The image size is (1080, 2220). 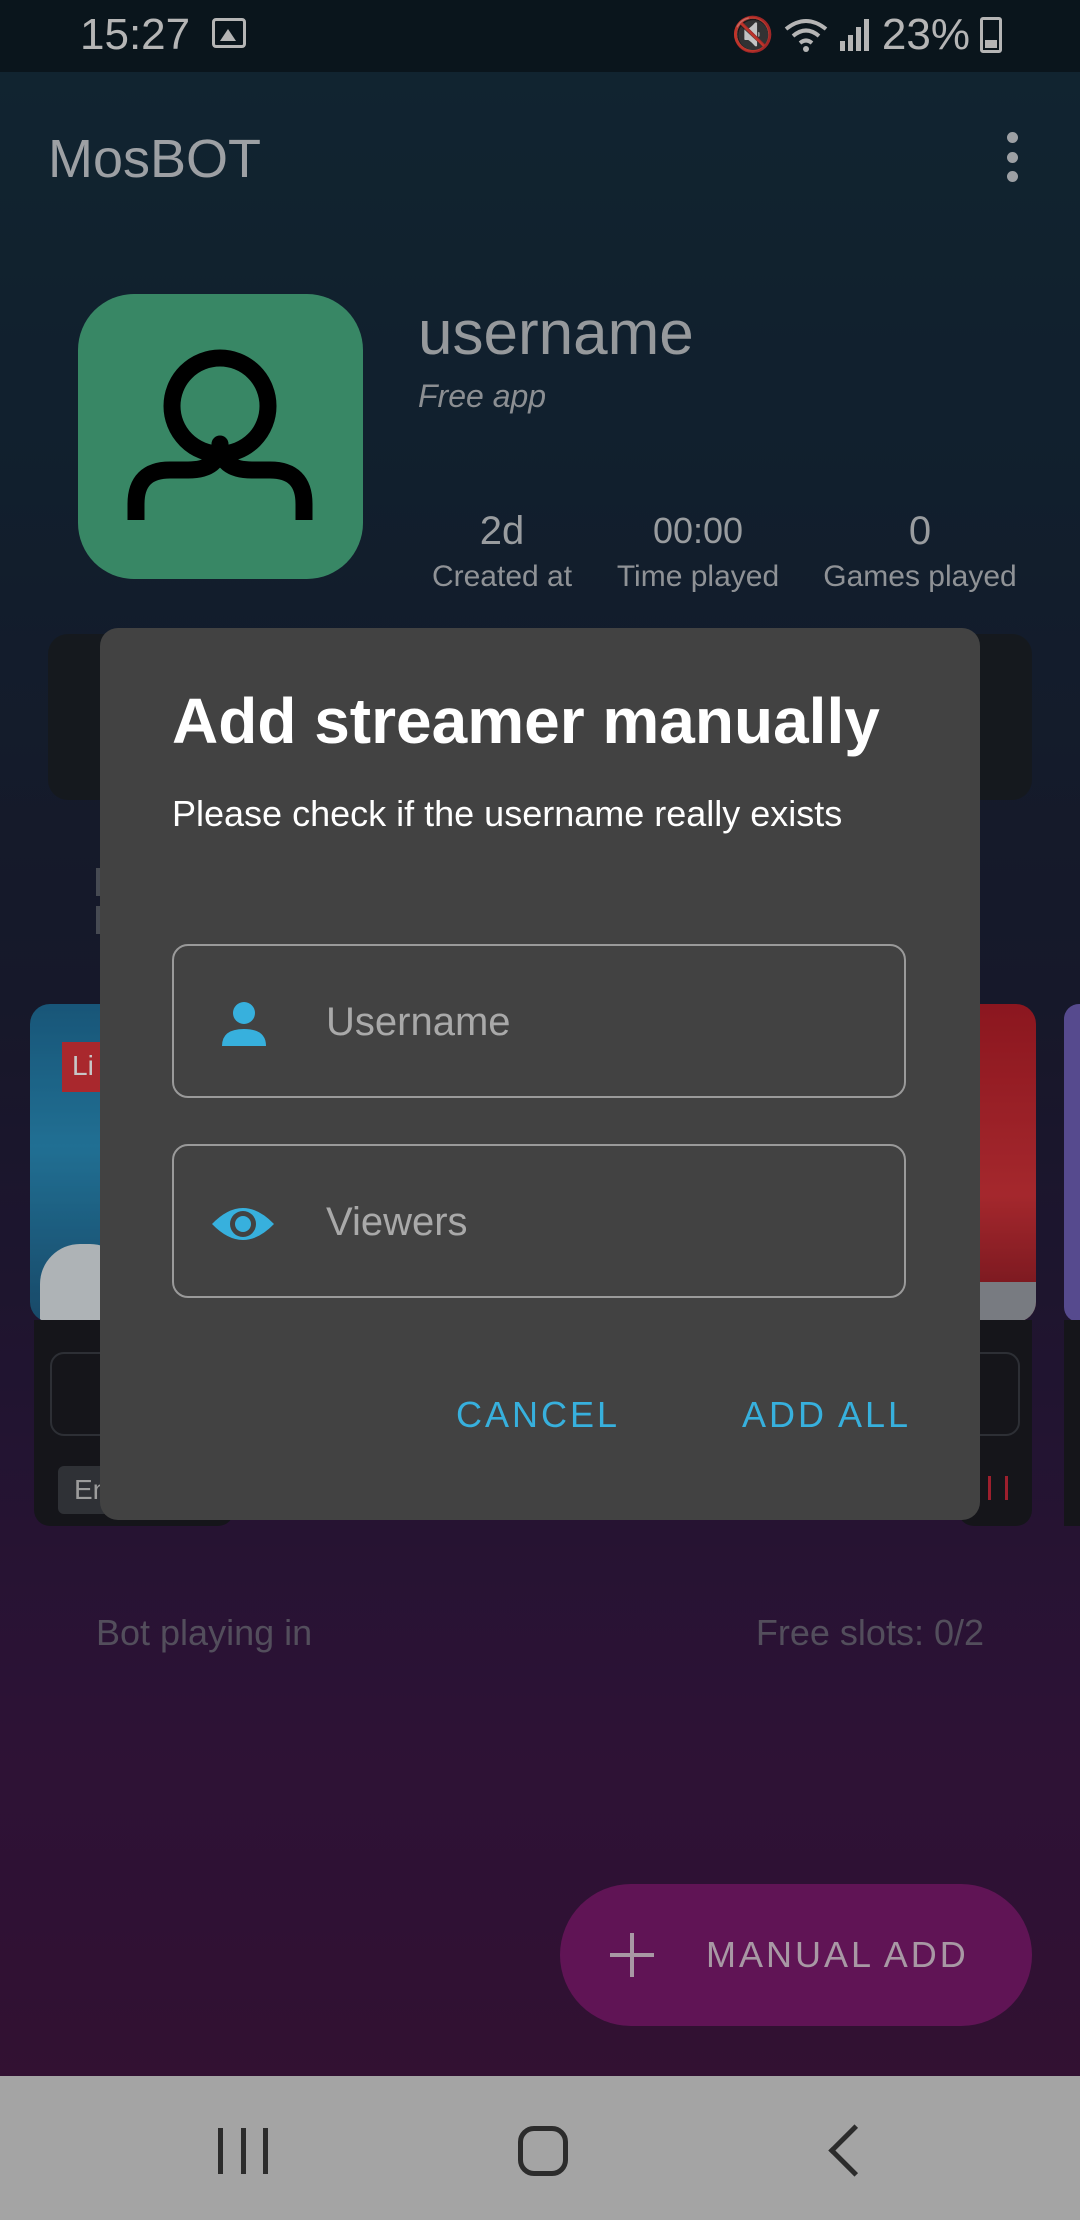 I want to click on system-nav-bar, so click(x=540, y=2148).